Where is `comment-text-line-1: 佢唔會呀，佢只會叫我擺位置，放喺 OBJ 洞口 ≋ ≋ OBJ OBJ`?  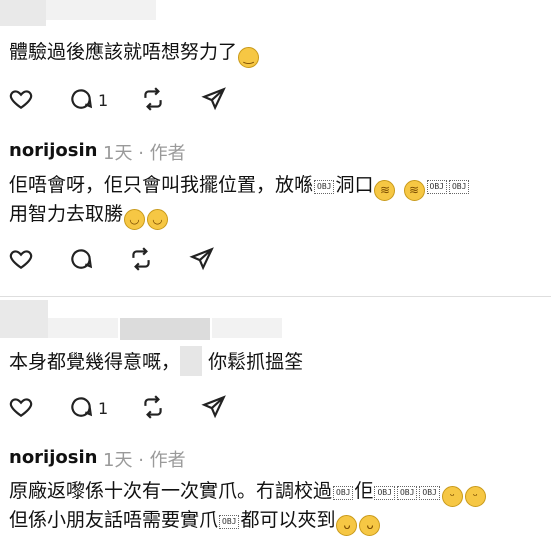
comment-text-line-1: 佢唔會呀，佢只會叫我擺位置，放喺 OBJ 洞口 ≋ ≋ OBJ OBJ is located at coordinates (239, 185).